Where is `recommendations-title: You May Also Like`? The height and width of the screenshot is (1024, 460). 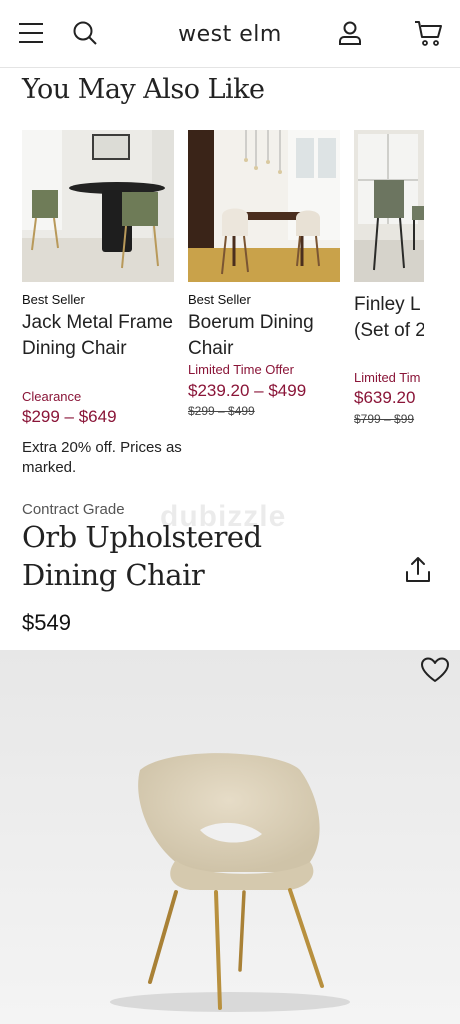
recommendations-title: You May Also Like is located at coordinates (143, 89).